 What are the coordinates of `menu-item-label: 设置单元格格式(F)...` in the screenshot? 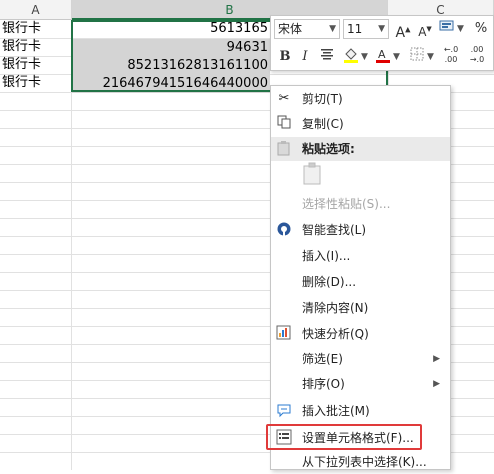 It's located at (358, 438).